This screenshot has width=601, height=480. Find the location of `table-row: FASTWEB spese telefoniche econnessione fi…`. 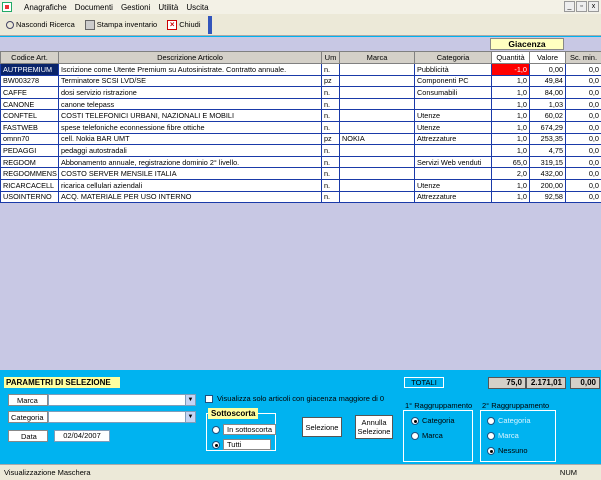

table-row: FASTWEB spese telefoniche econnessione fi… is located at coordinates (300, 127).